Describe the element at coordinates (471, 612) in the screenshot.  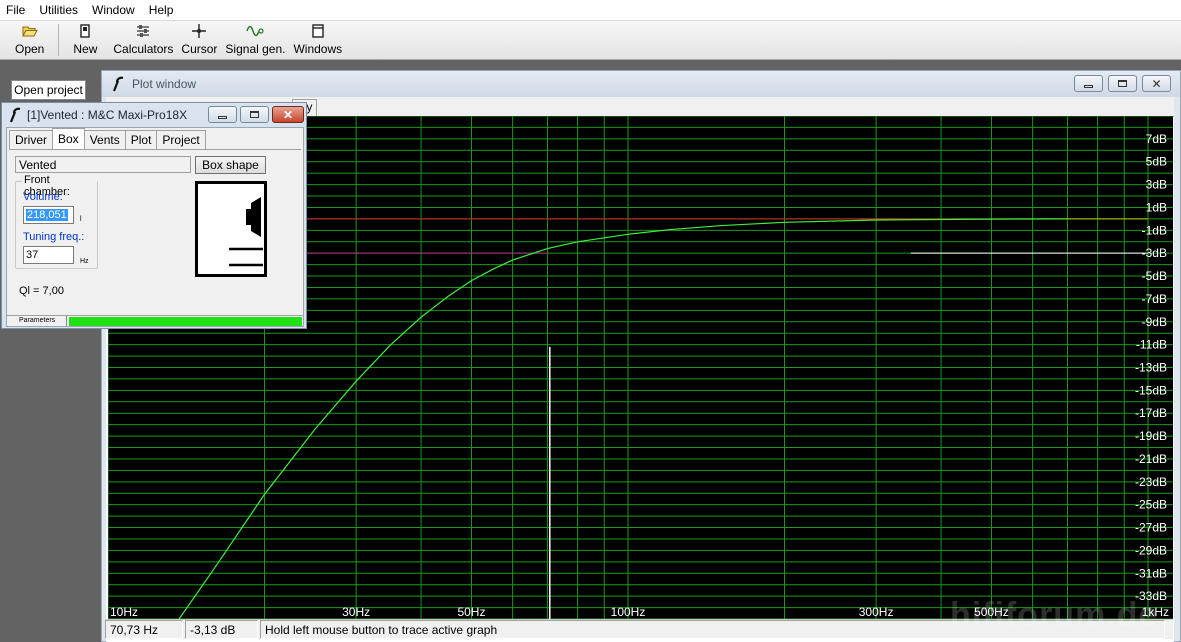
I see `x-tick-label: 50Hz` at that location.